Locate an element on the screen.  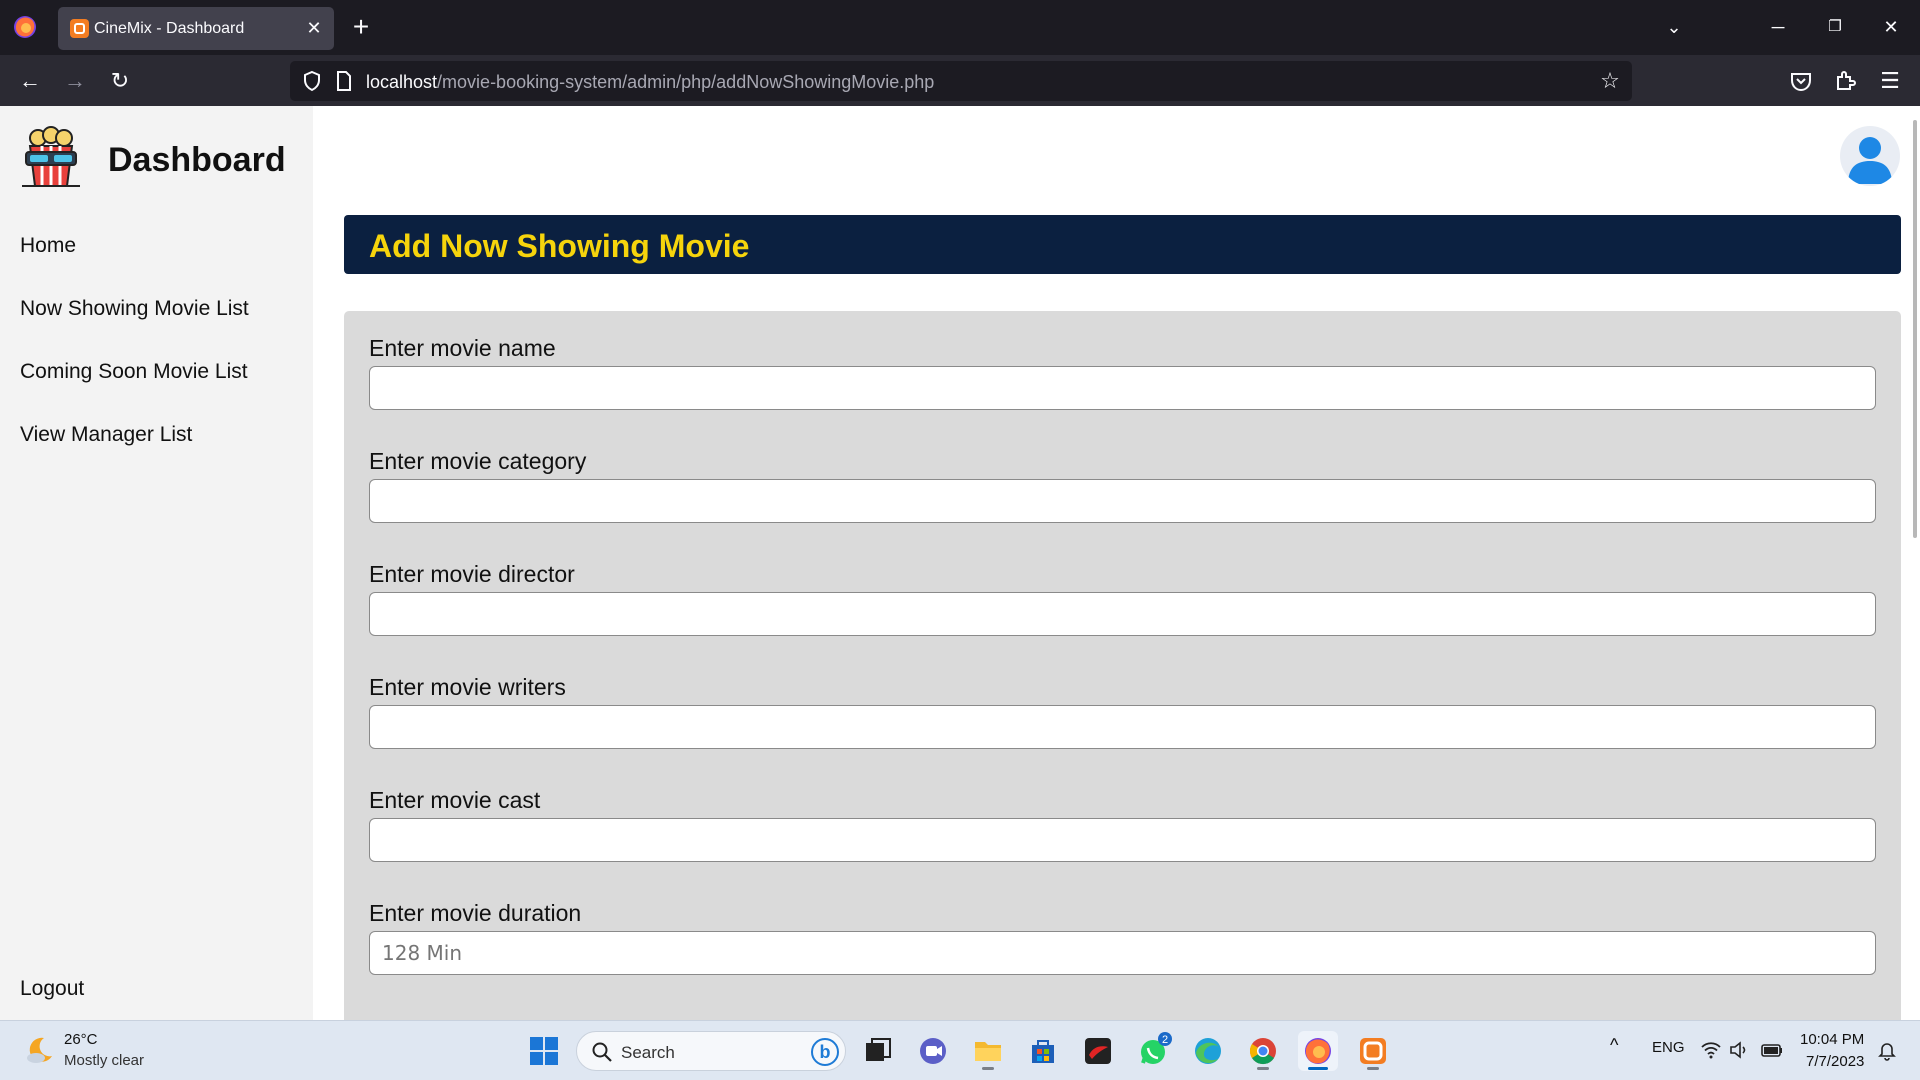
movie-director-label: Enter movie director is located at coordinates (472, 574).